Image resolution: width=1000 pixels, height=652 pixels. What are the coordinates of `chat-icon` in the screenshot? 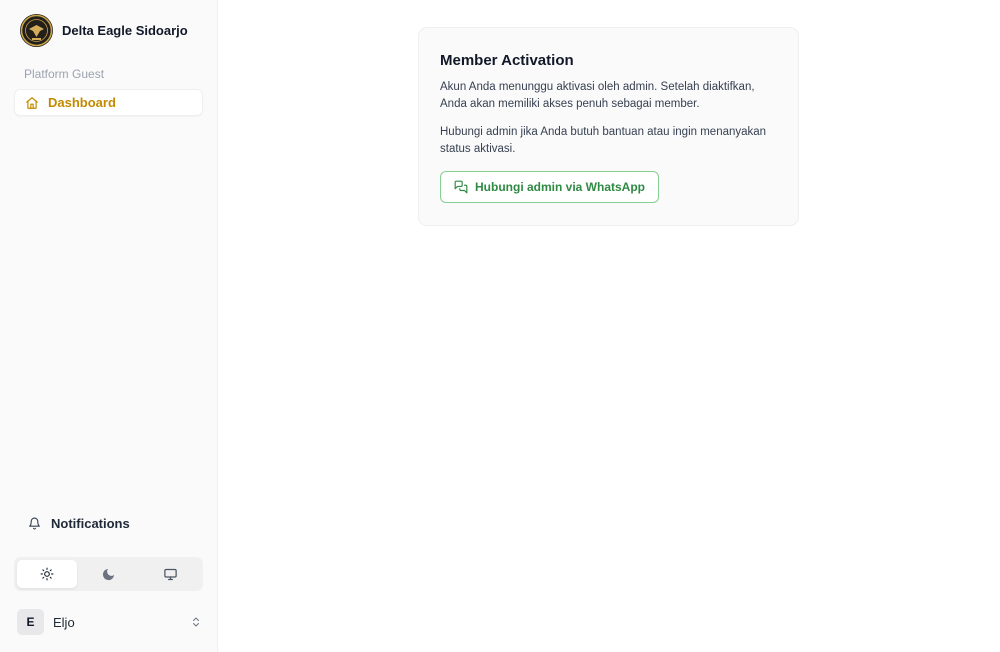 It's located at (461, 187).